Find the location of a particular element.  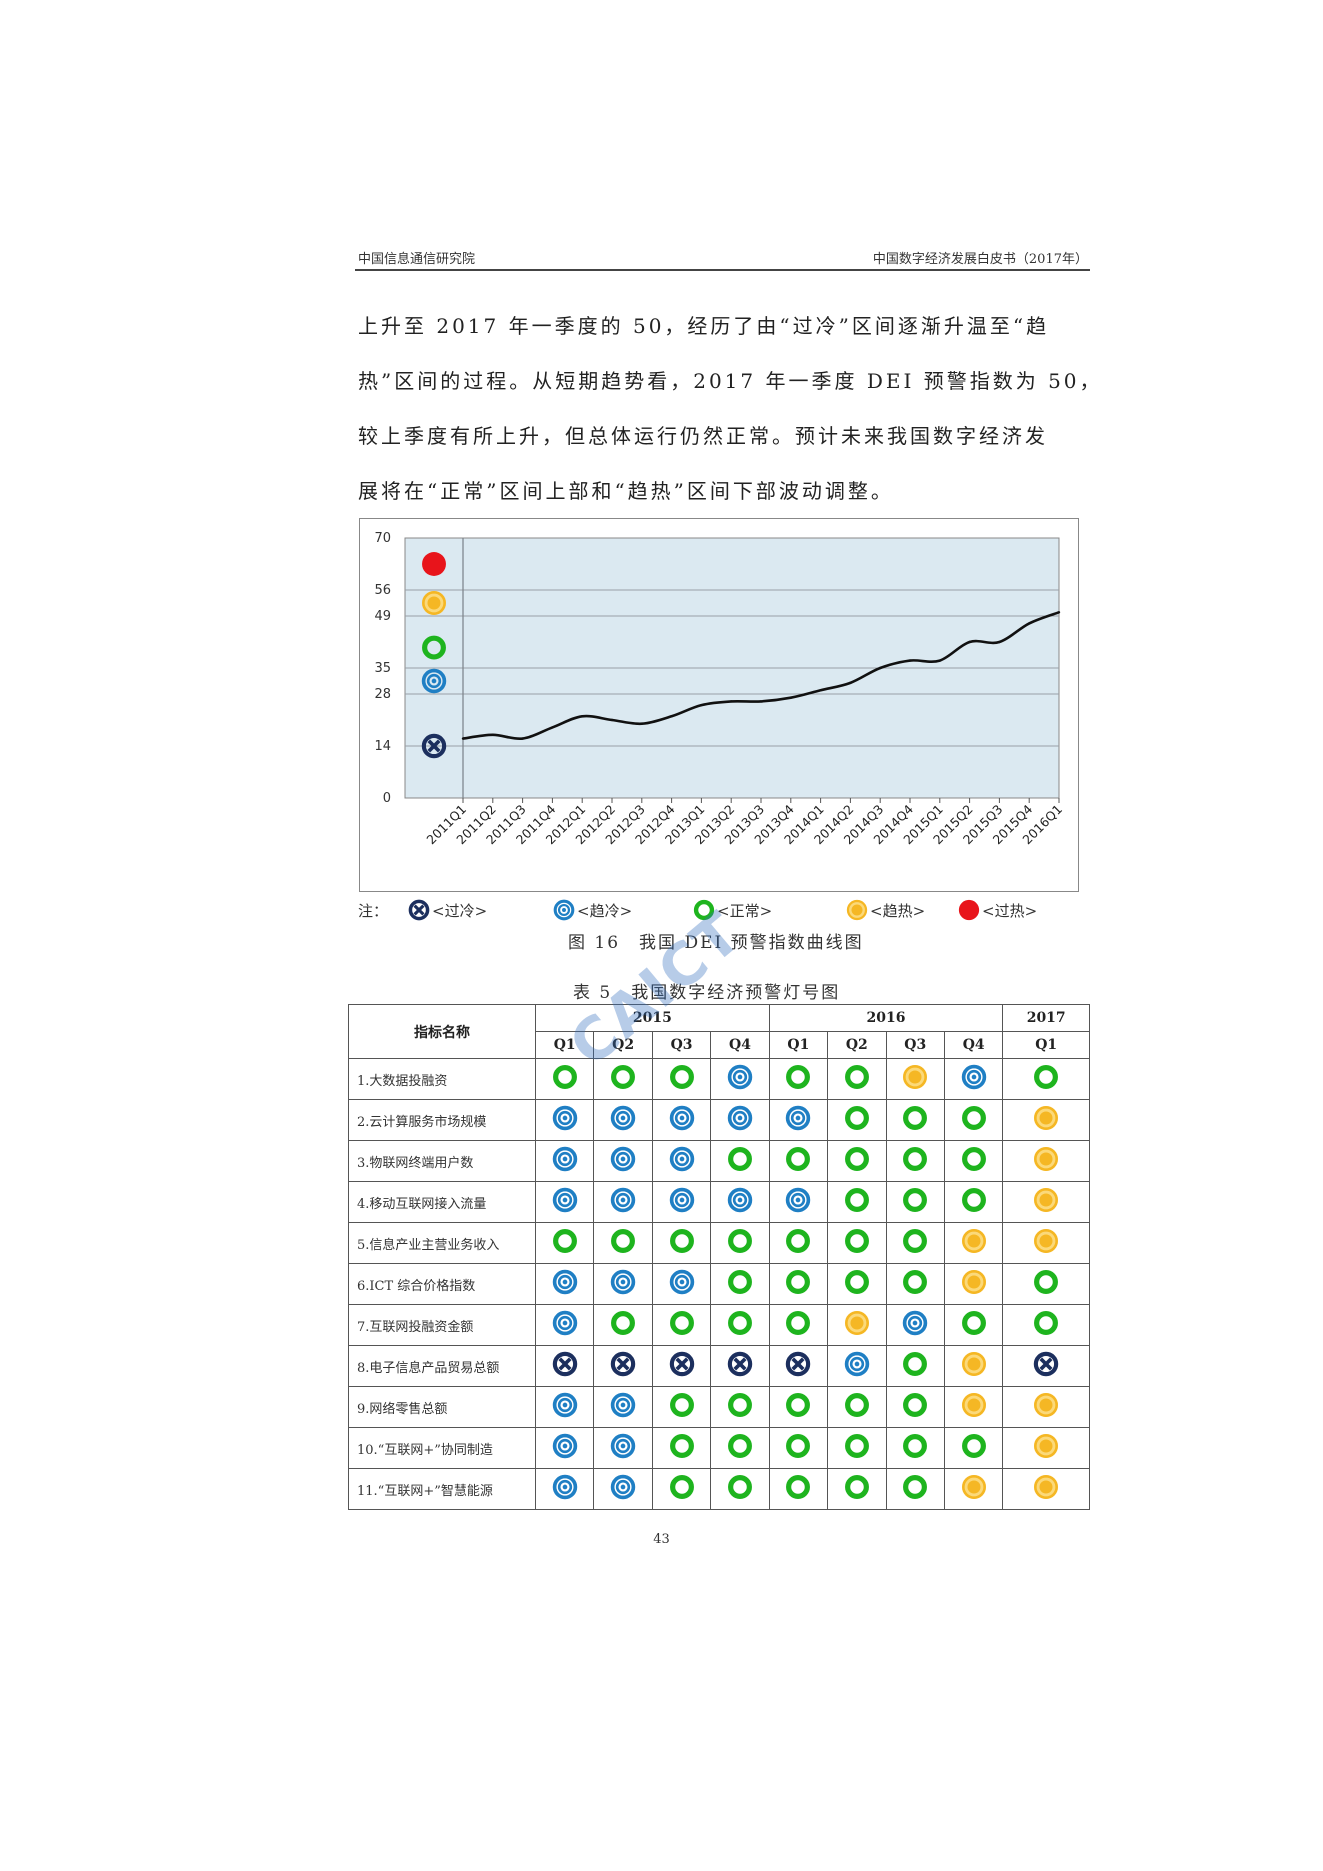

indicator-name: 4.移动互联网接入流量 is located at coordinates (442, 1202).